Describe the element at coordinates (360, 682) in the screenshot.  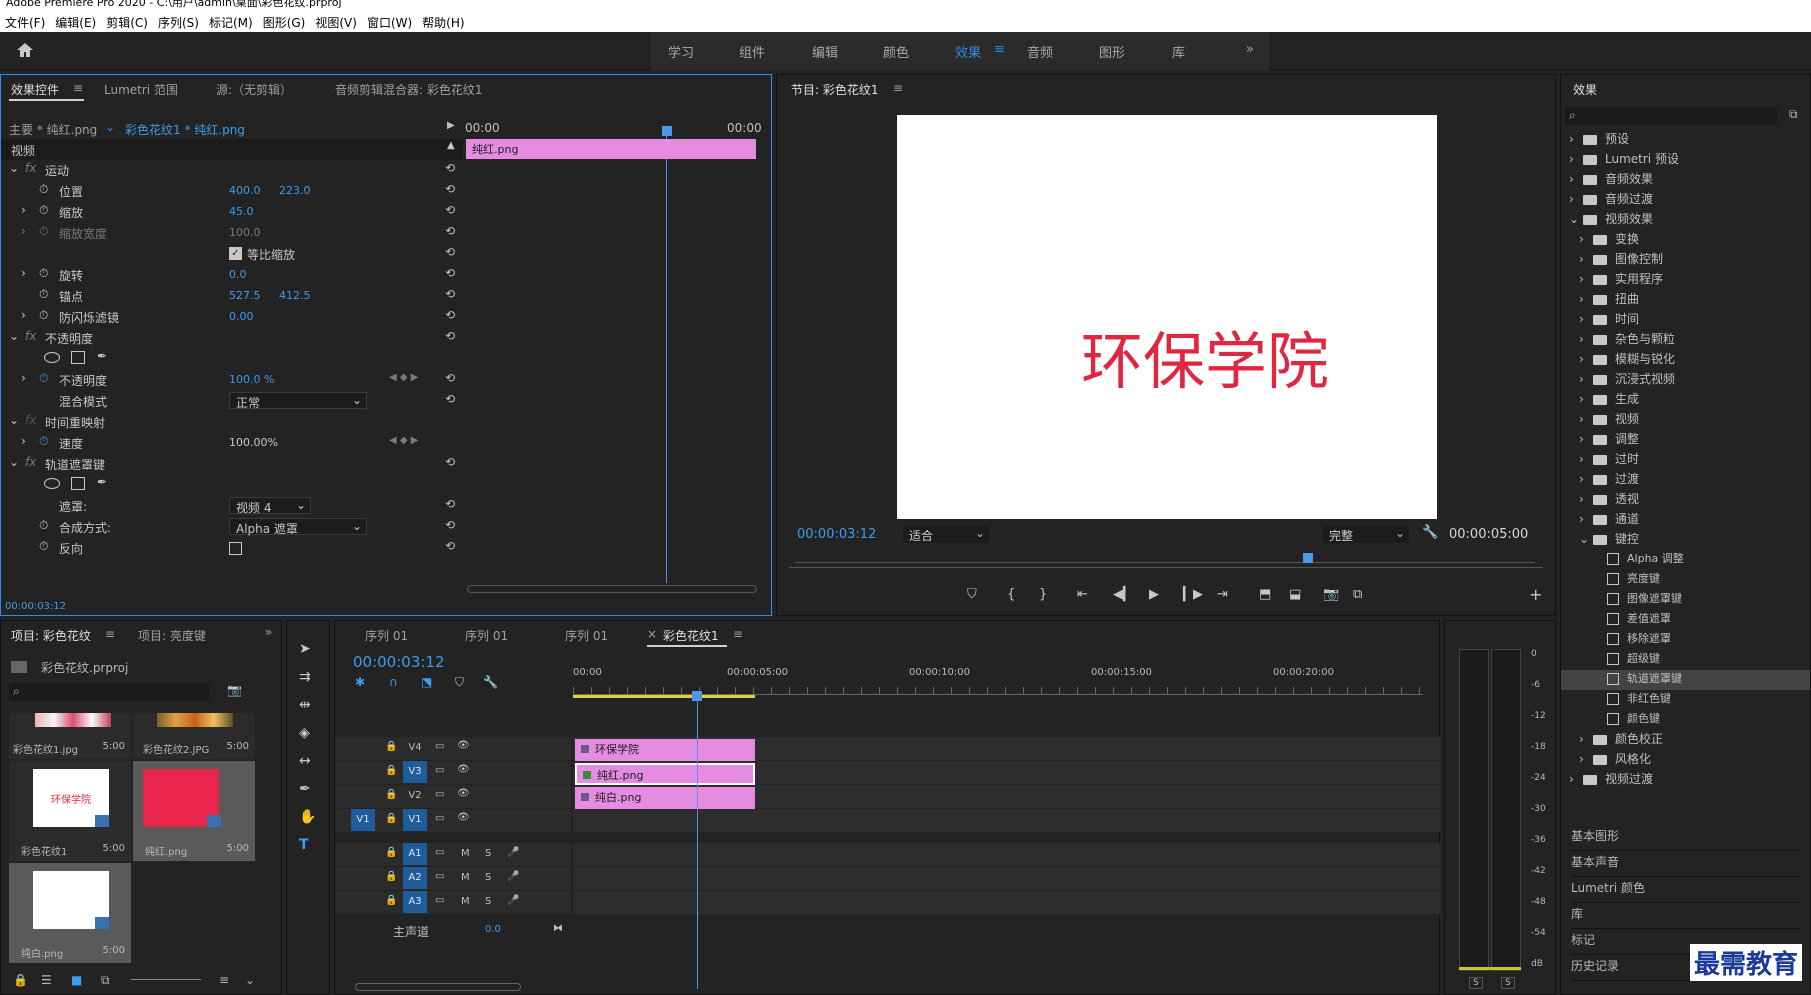
I see `nest-icon: ✱` at that location.